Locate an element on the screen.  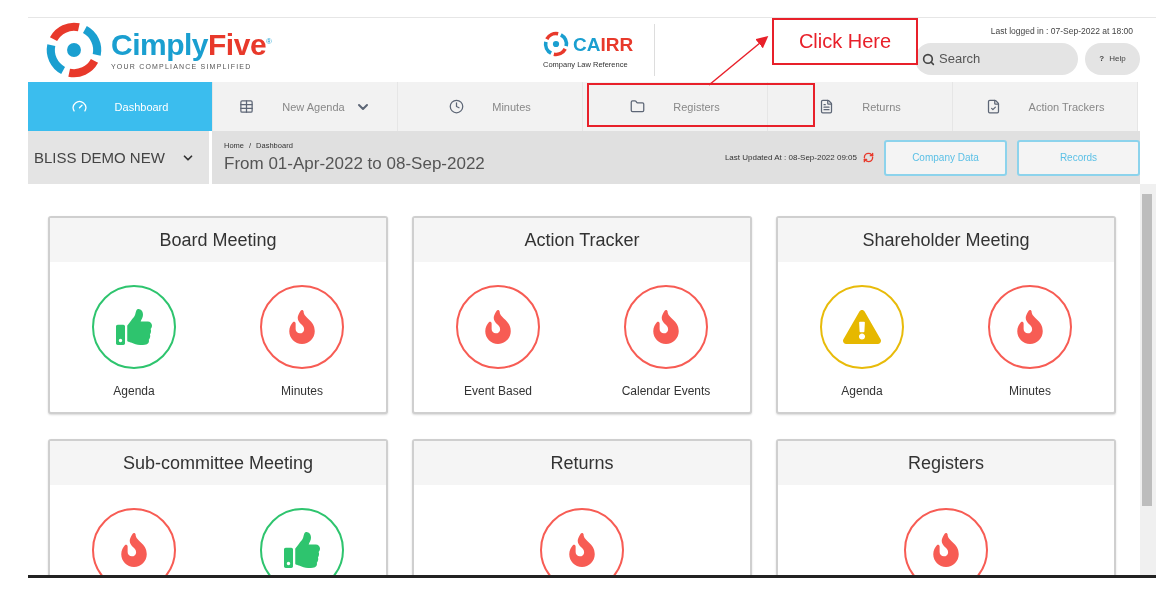
period-range: From 01-Apr-2022 to 08-Sep-2022 is located at coordinates (354, 164).